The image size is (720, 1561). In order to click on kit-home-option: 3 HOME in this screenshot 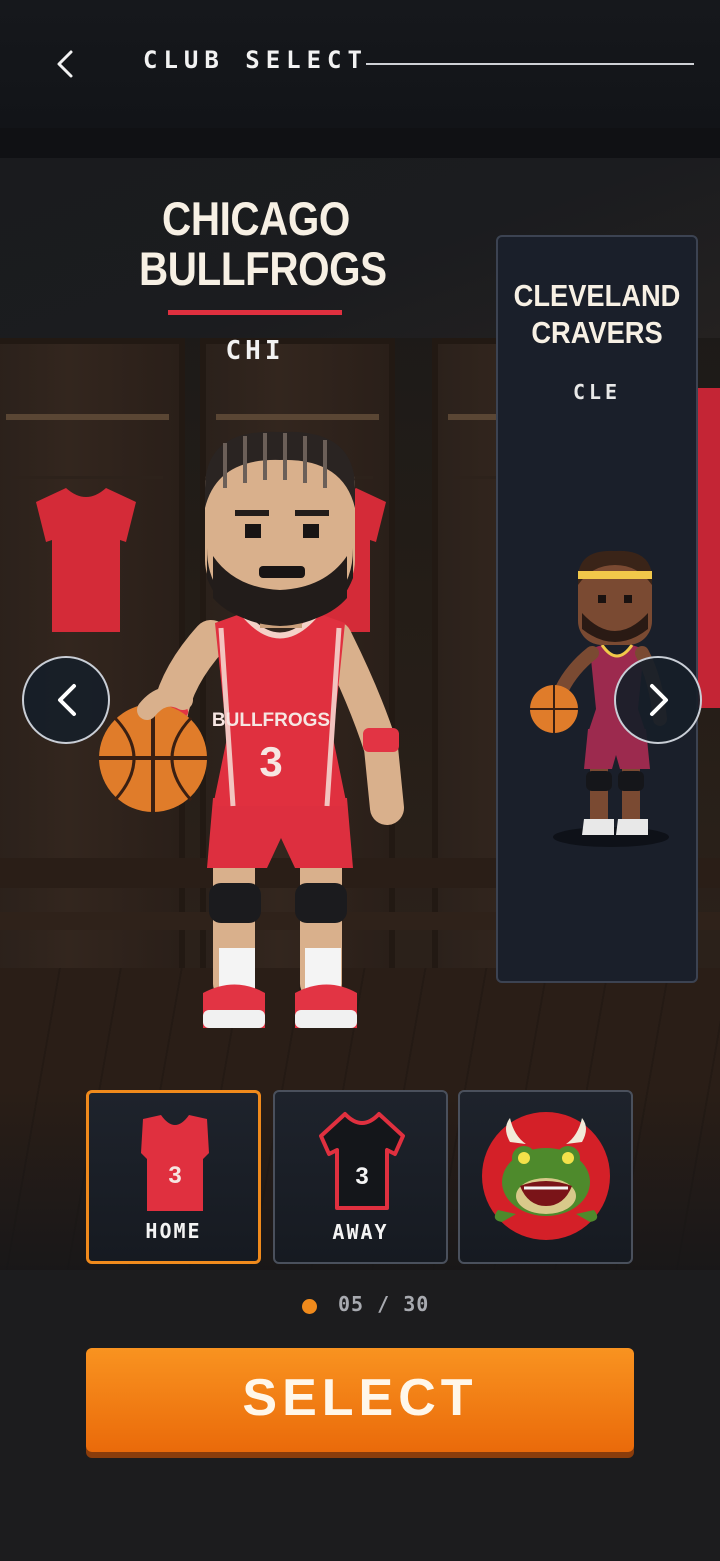, I will do `click(173, 1177)`.